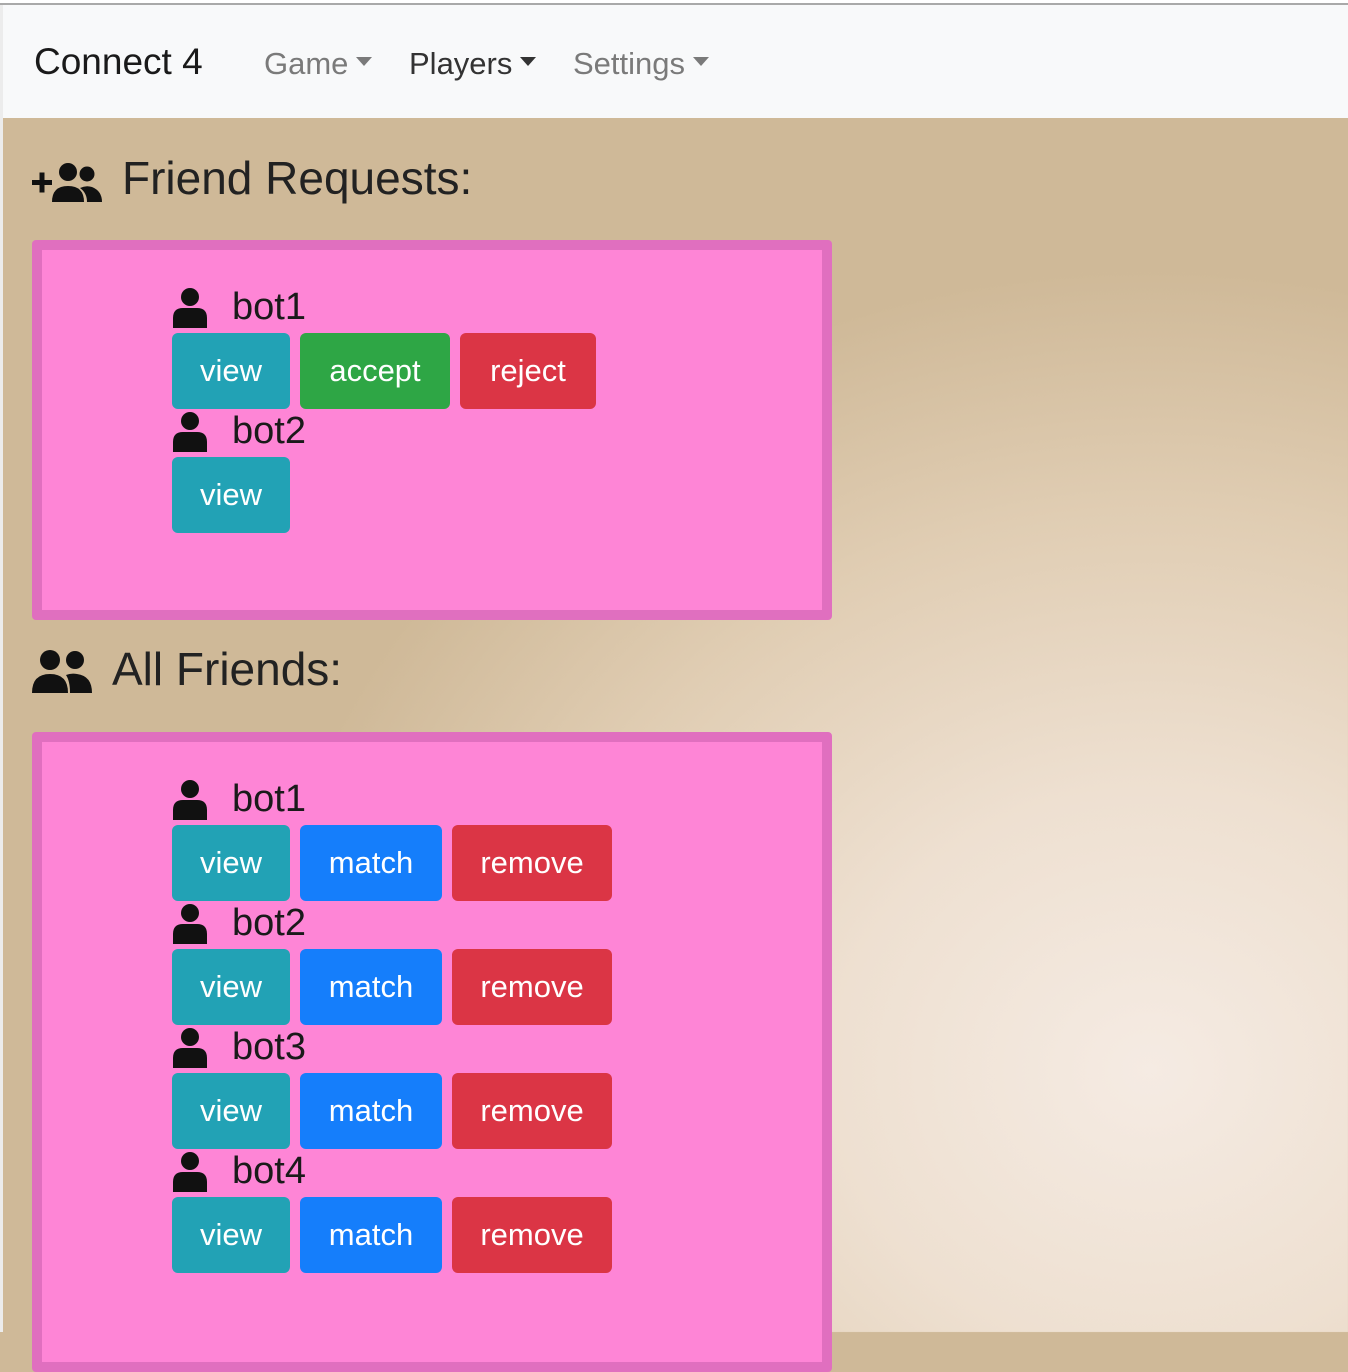  What do you see at coordinates (629, 63) in the screenshot?
I see `nav-settings-label: Settings` at bounding box center [629, 63].